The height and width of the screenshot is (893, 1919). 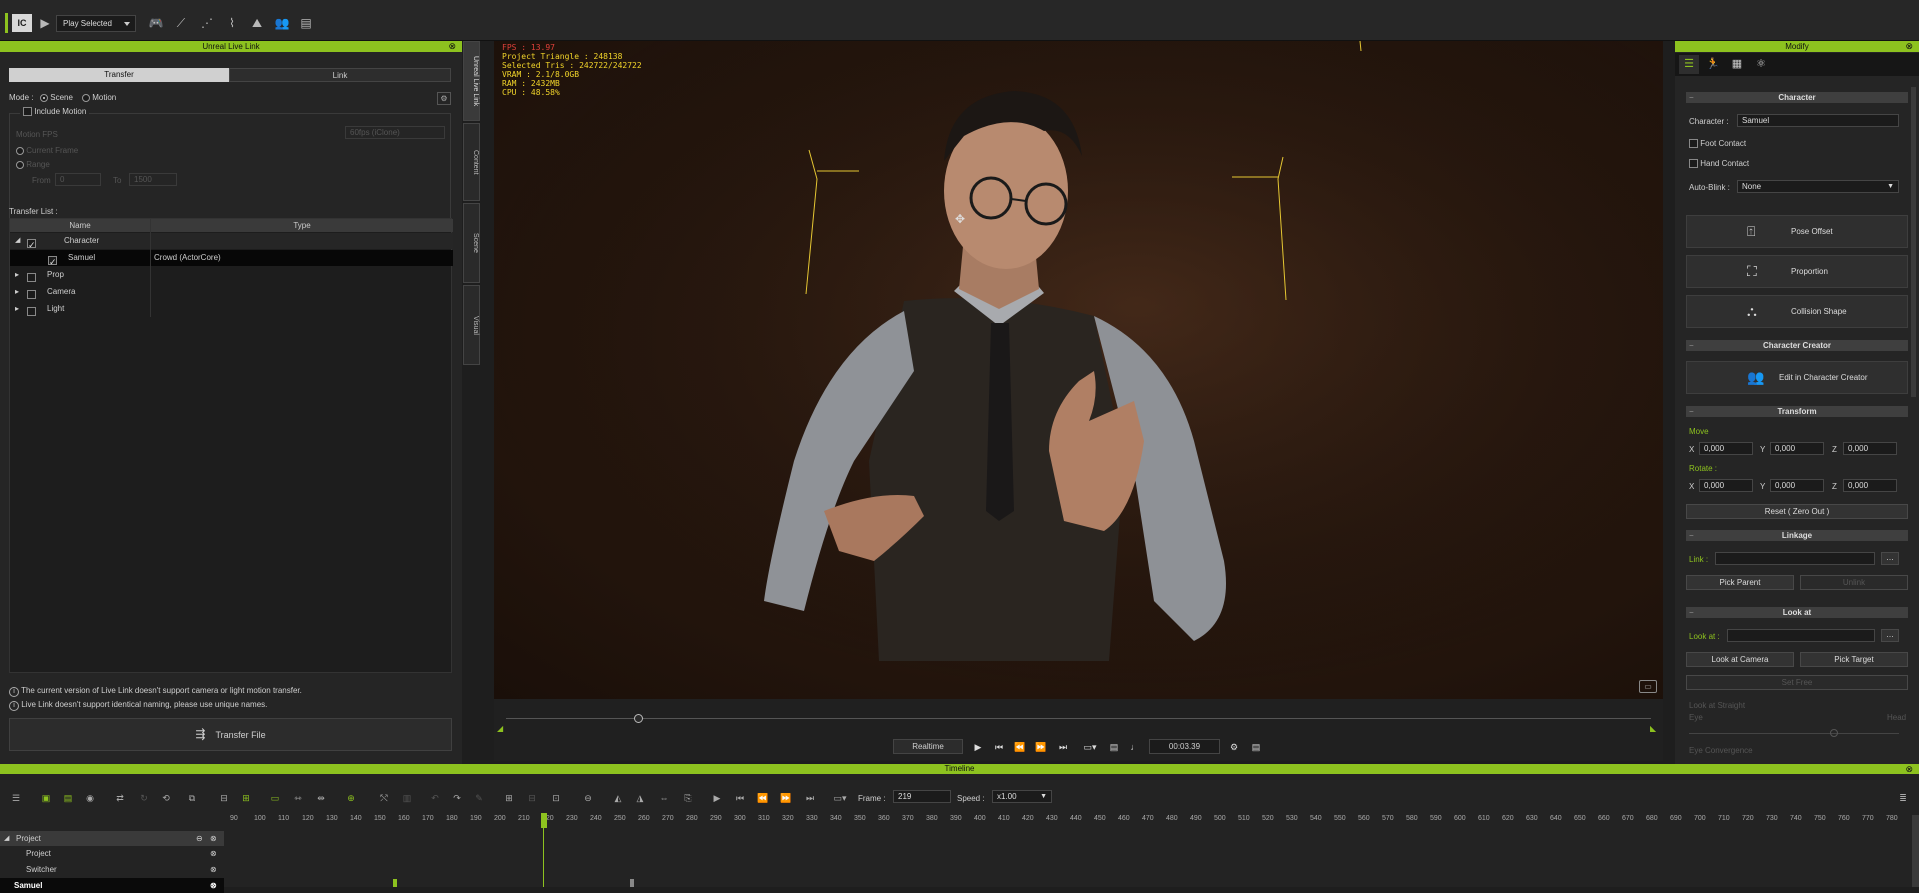 I want to click on flip-icon: ◭, so click(x=618, y=798).